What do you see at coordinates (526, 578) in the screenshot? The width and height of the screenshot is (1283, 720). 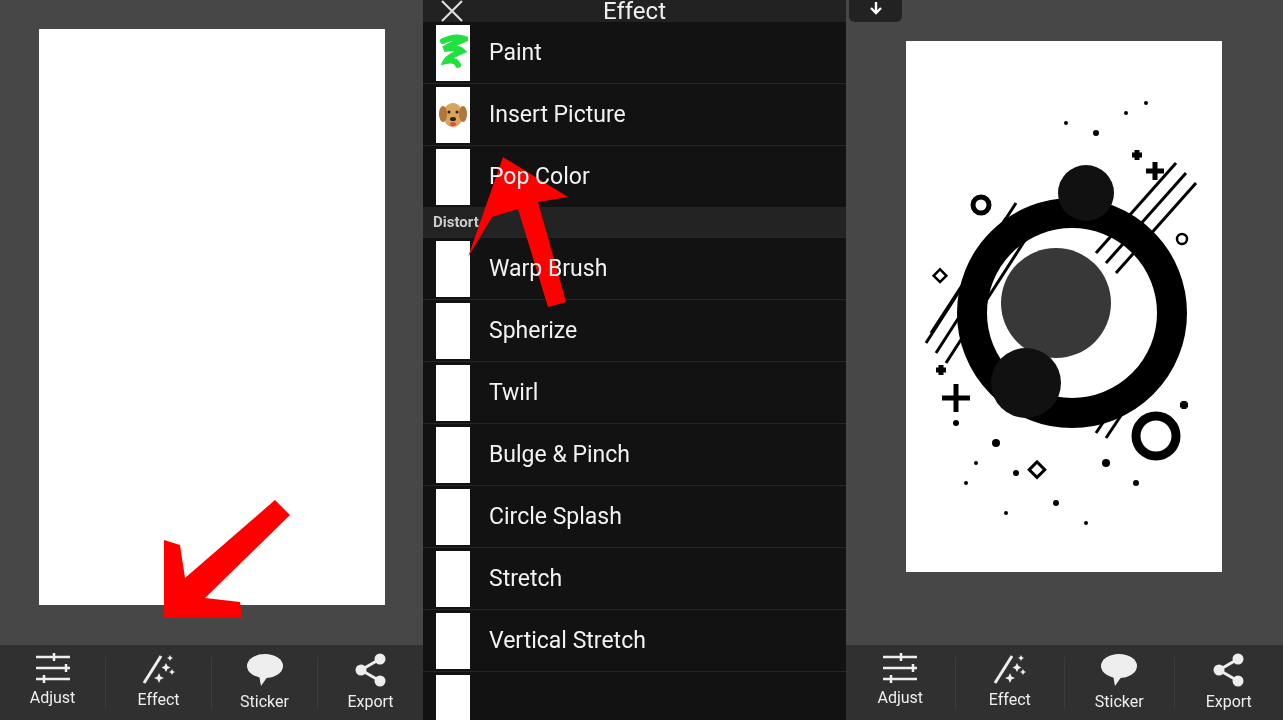 I see `effect-option: Stretch` at bounding box center [526, 578].